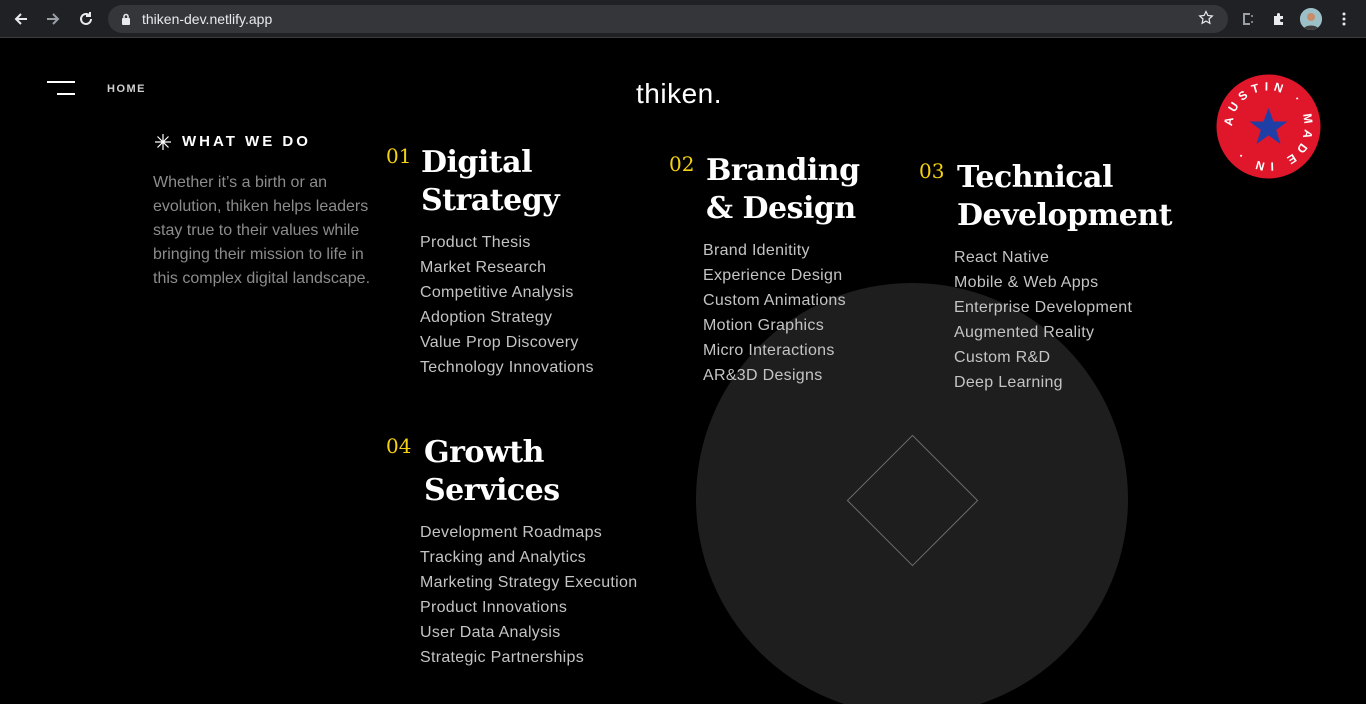  I want to click on list-item: Micro Interactions, so click(769, 350).